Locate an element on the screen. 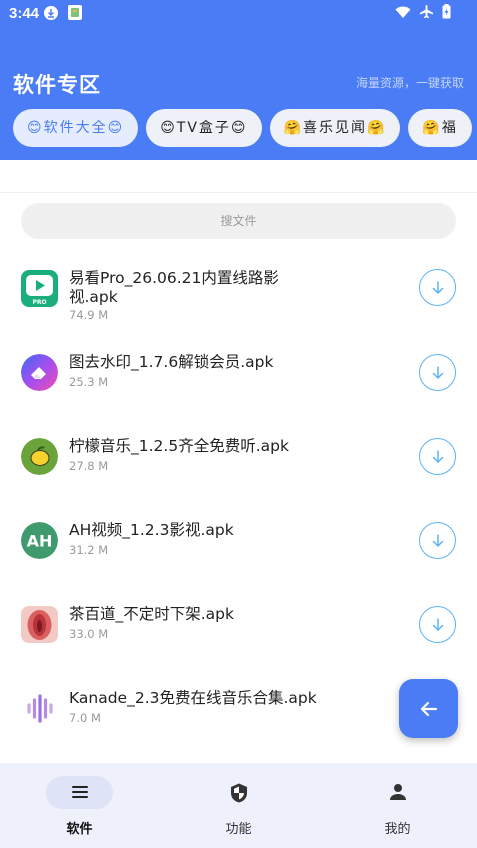 This screenshot has width=477, height=848. svg-text: AH is located at coordinates (40, 541).